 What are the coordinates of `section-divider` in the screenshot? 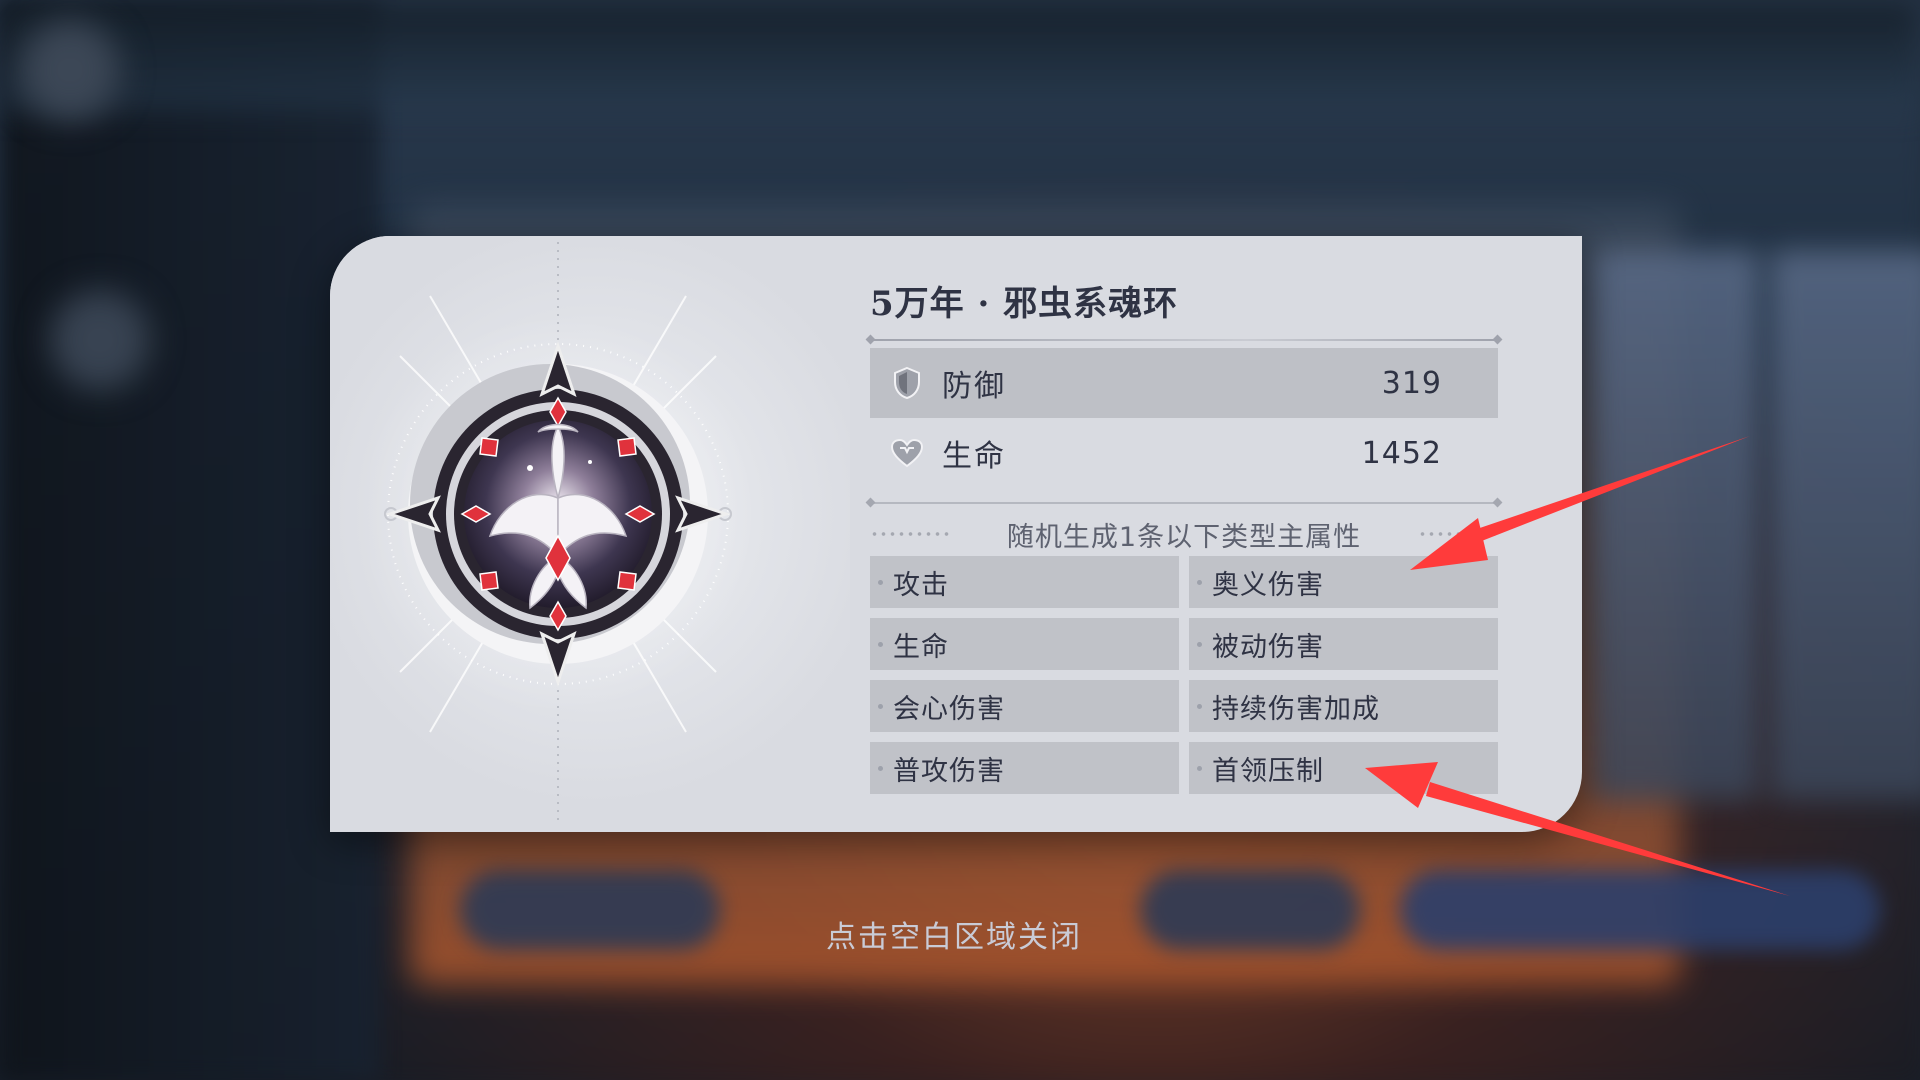 It's located at (1184, 503).